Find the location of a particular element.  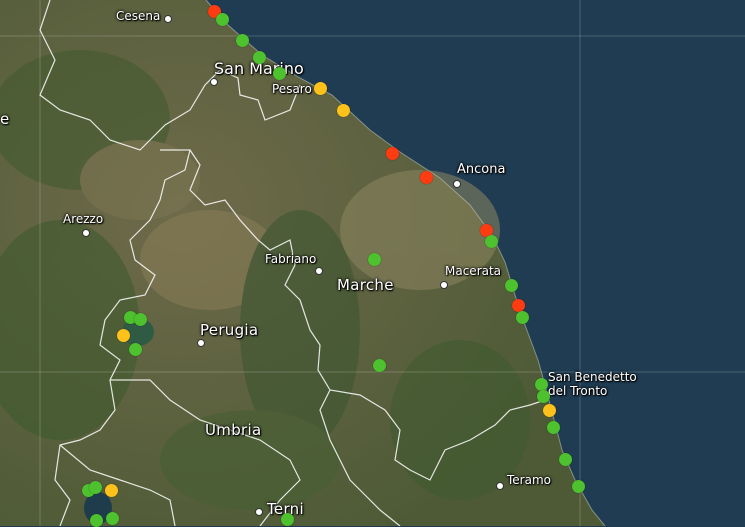

label-umbria: Umbria is located at coordinates (233, 430).